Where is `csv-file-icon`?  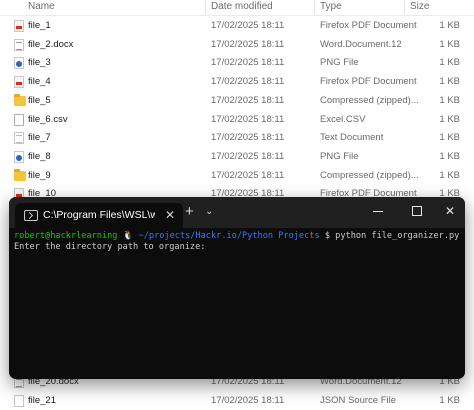
csv-file-icon is located at coordinates (19, 119).